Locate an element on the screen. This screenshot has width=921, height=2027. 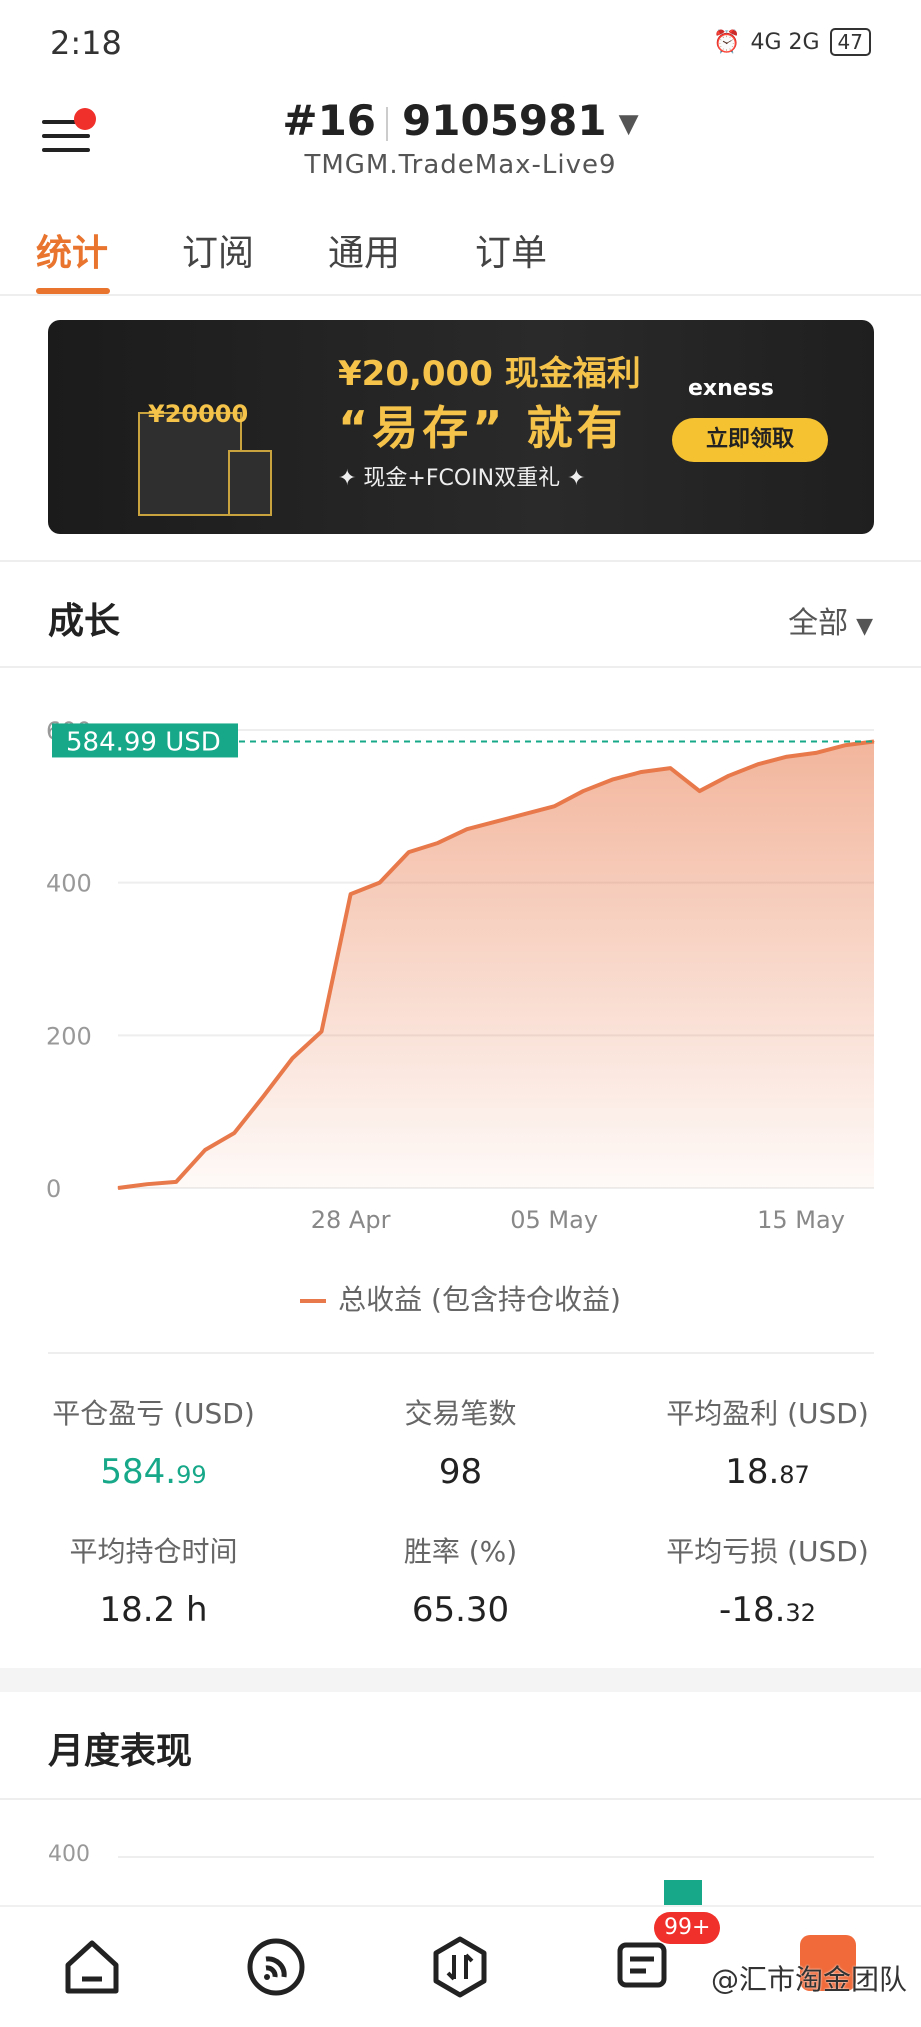
stat-item: 胜率 (%) 65.30 is located at coordinates (460, 1580).